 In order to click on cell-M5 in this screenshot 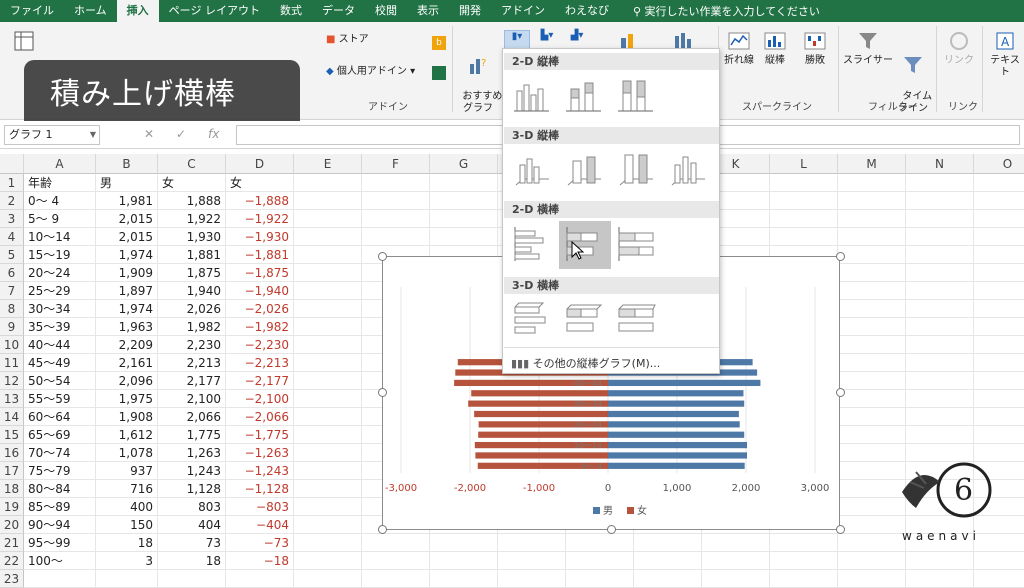, I will do `click(872, 255)`.